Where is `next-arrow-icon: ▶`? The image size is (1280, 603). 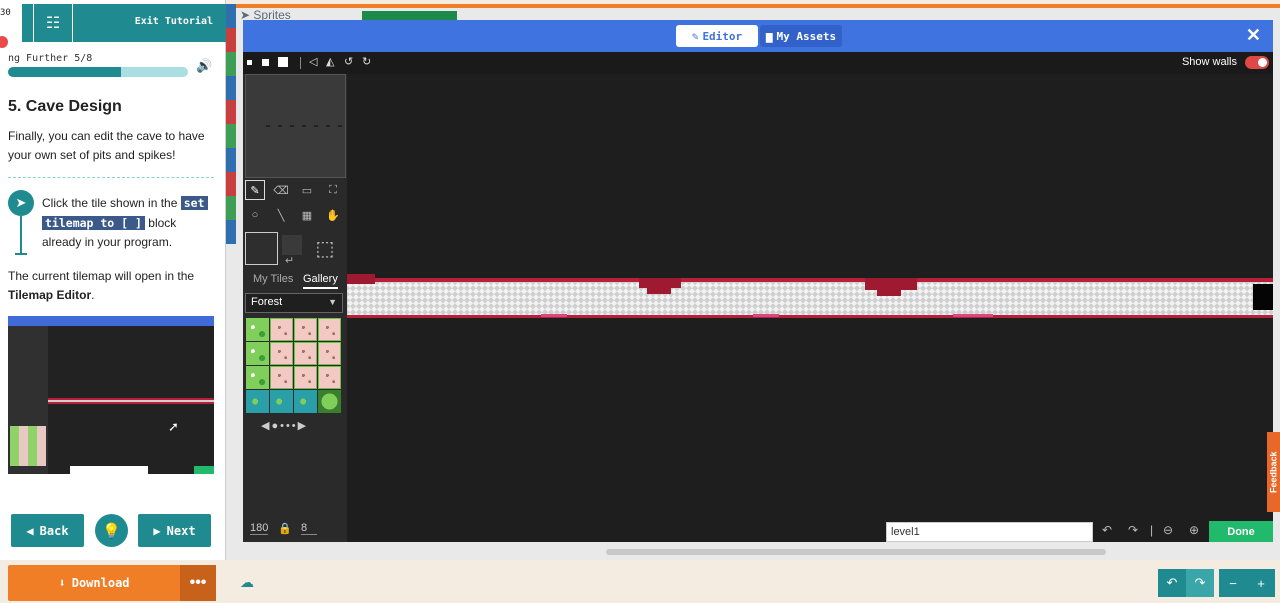 next-arrow-icon: ▶ is located at coordinates (157, 530).